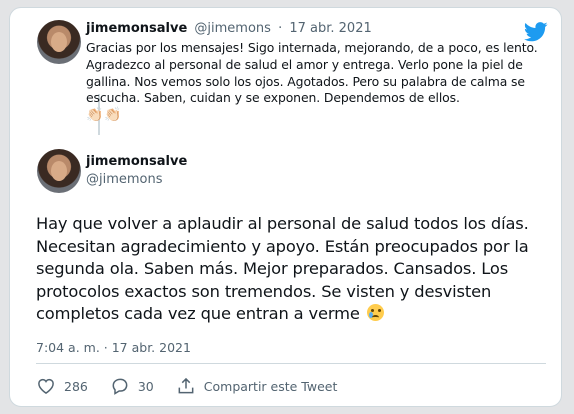 This screenshot has width=574, height=414. Describe the element at coordinates (232, 28) in the screenshot. I see `reply-author-handle: @jimemons` at that location.